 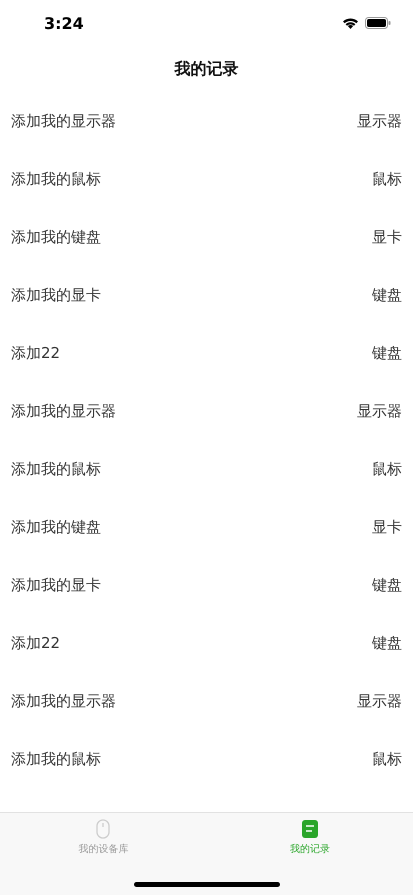 What do you see at coordinates (103, 828) in the screenshot?
I see `mouse-icon` at bounding box center [103, 828].